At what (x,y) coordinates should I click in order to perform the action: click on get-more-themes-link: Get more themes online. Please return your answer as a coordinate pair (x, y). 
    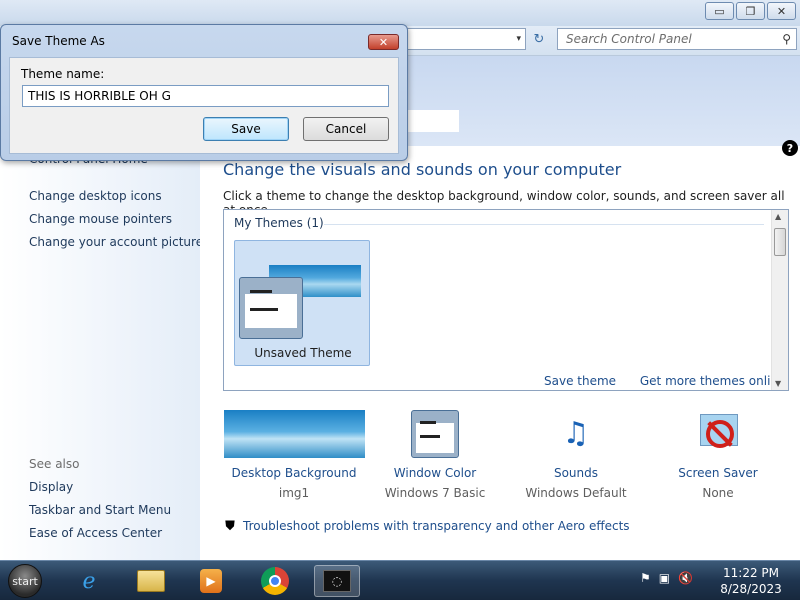
    Looking at the image, I should click on (713, 381).